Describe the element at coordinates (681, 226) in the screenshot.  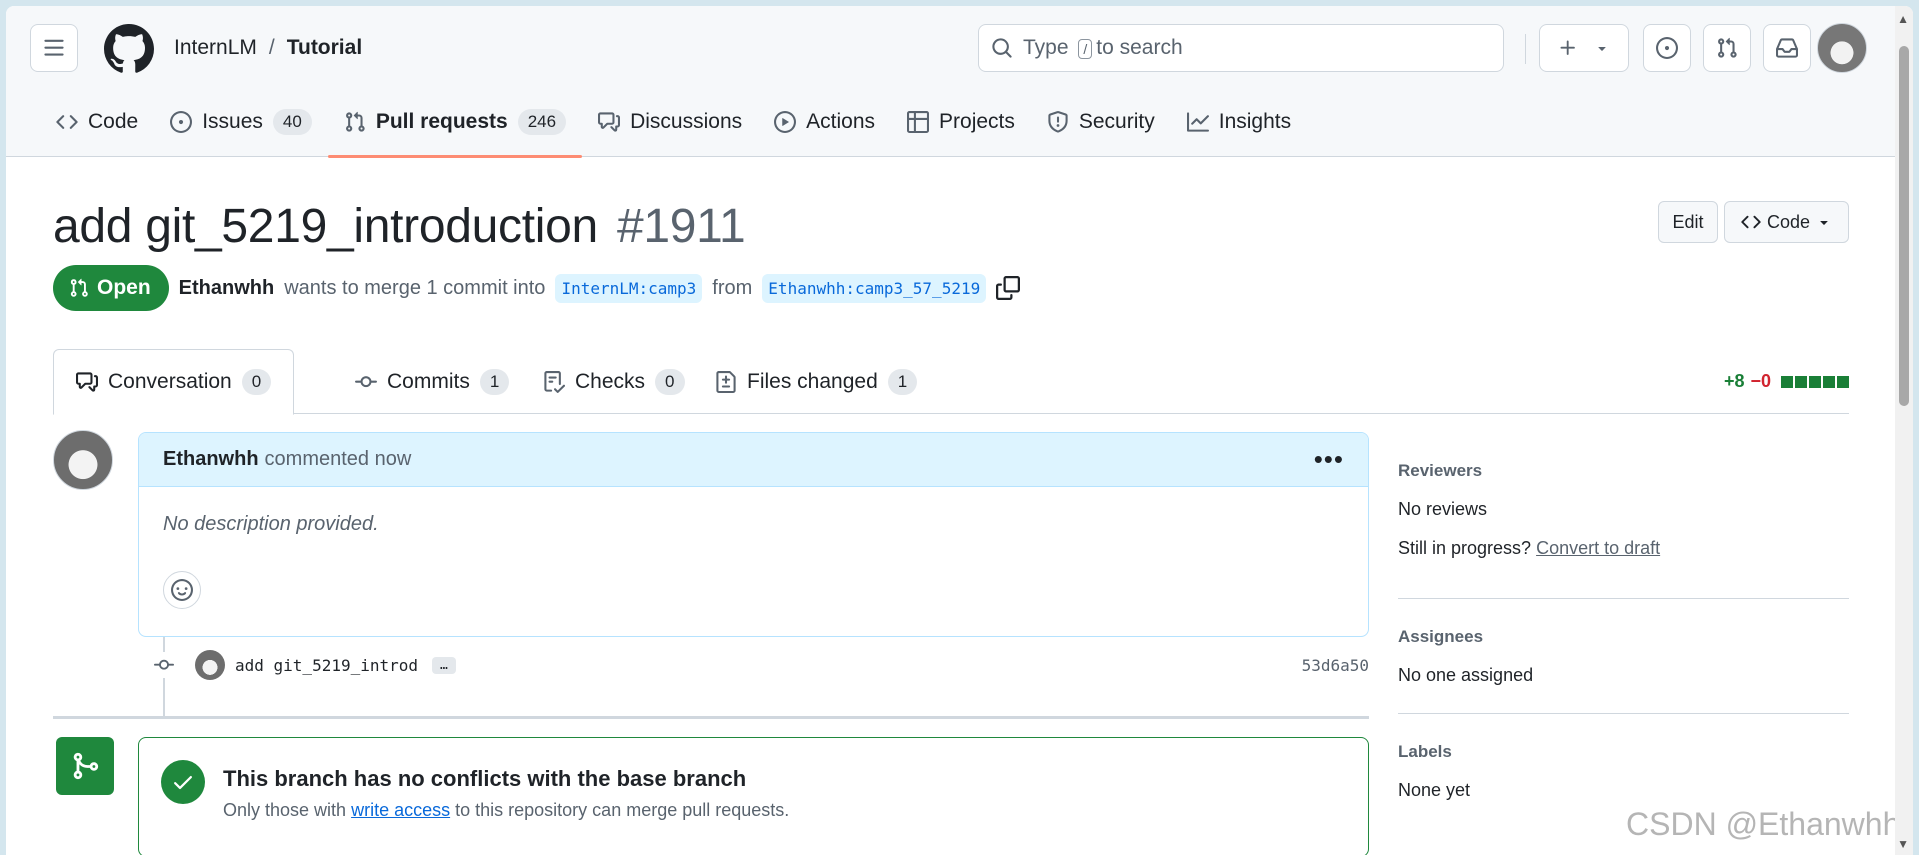
I see `pr-number: #1911` at that location.